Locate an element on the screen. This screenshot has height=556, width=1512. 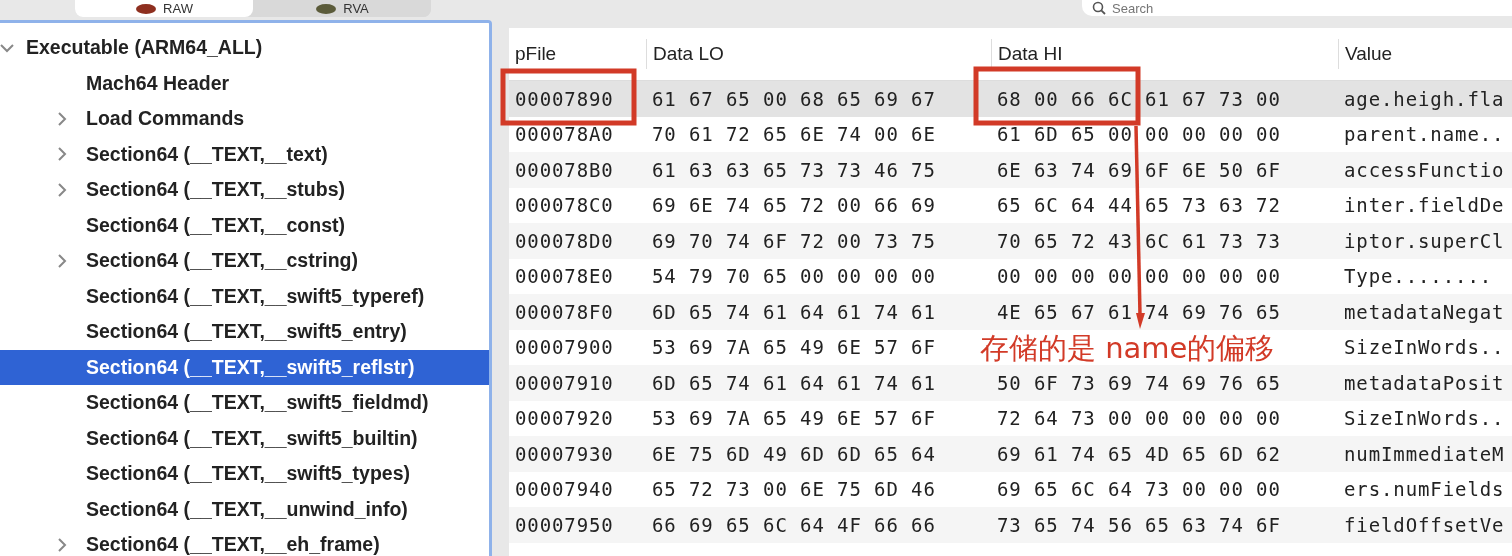
table-cell-text: iptor.superCl is located at coordinates (1424, 240).